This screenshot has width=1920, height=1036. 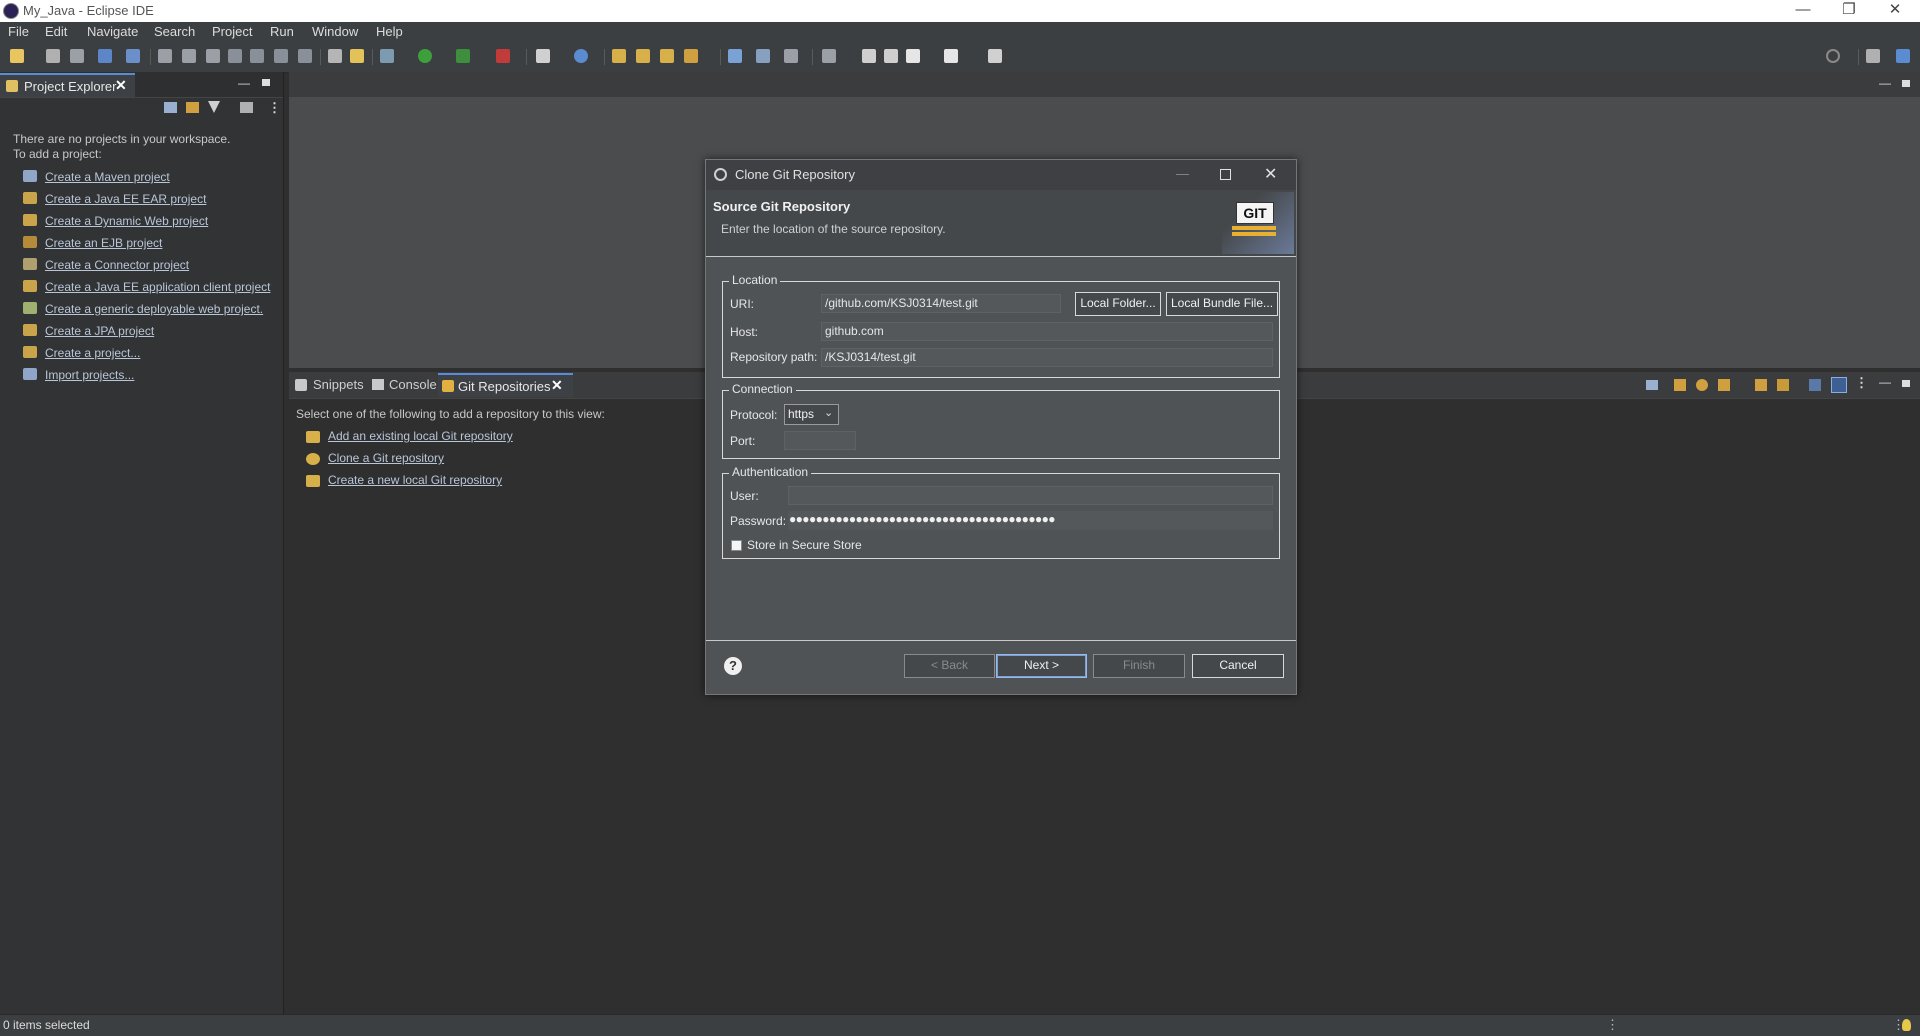 What do you see at coordinates (338, 384) in the screenshot?
I see `tab-snippets: Snippets` at bounding box center [338, 384].